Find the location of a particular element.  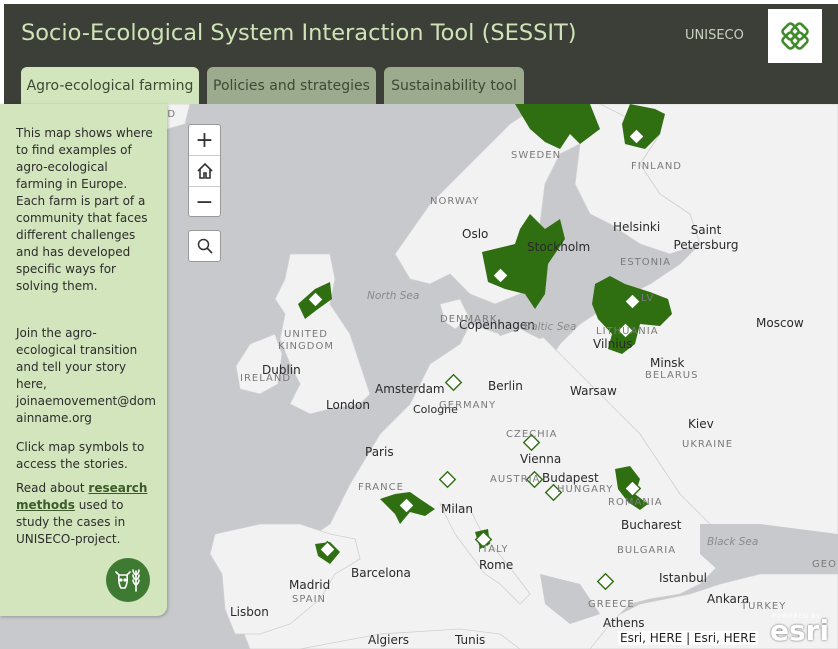

cow-wheat-icon is located at coordinates (128, 580).